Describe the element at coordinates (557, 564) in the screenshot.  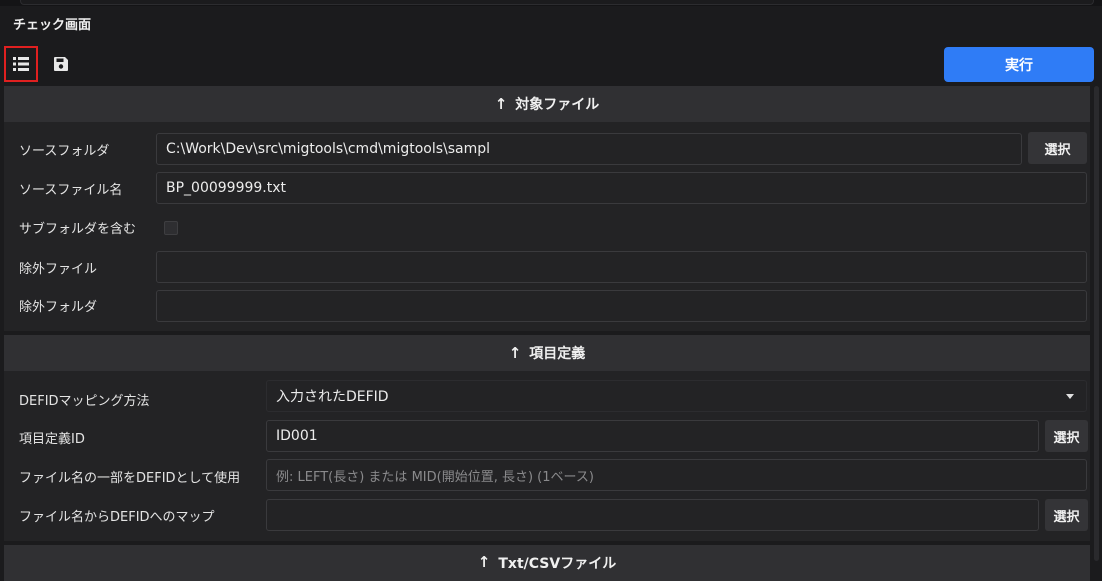
I see `section-title: Txt/CSVファイル` at that location.